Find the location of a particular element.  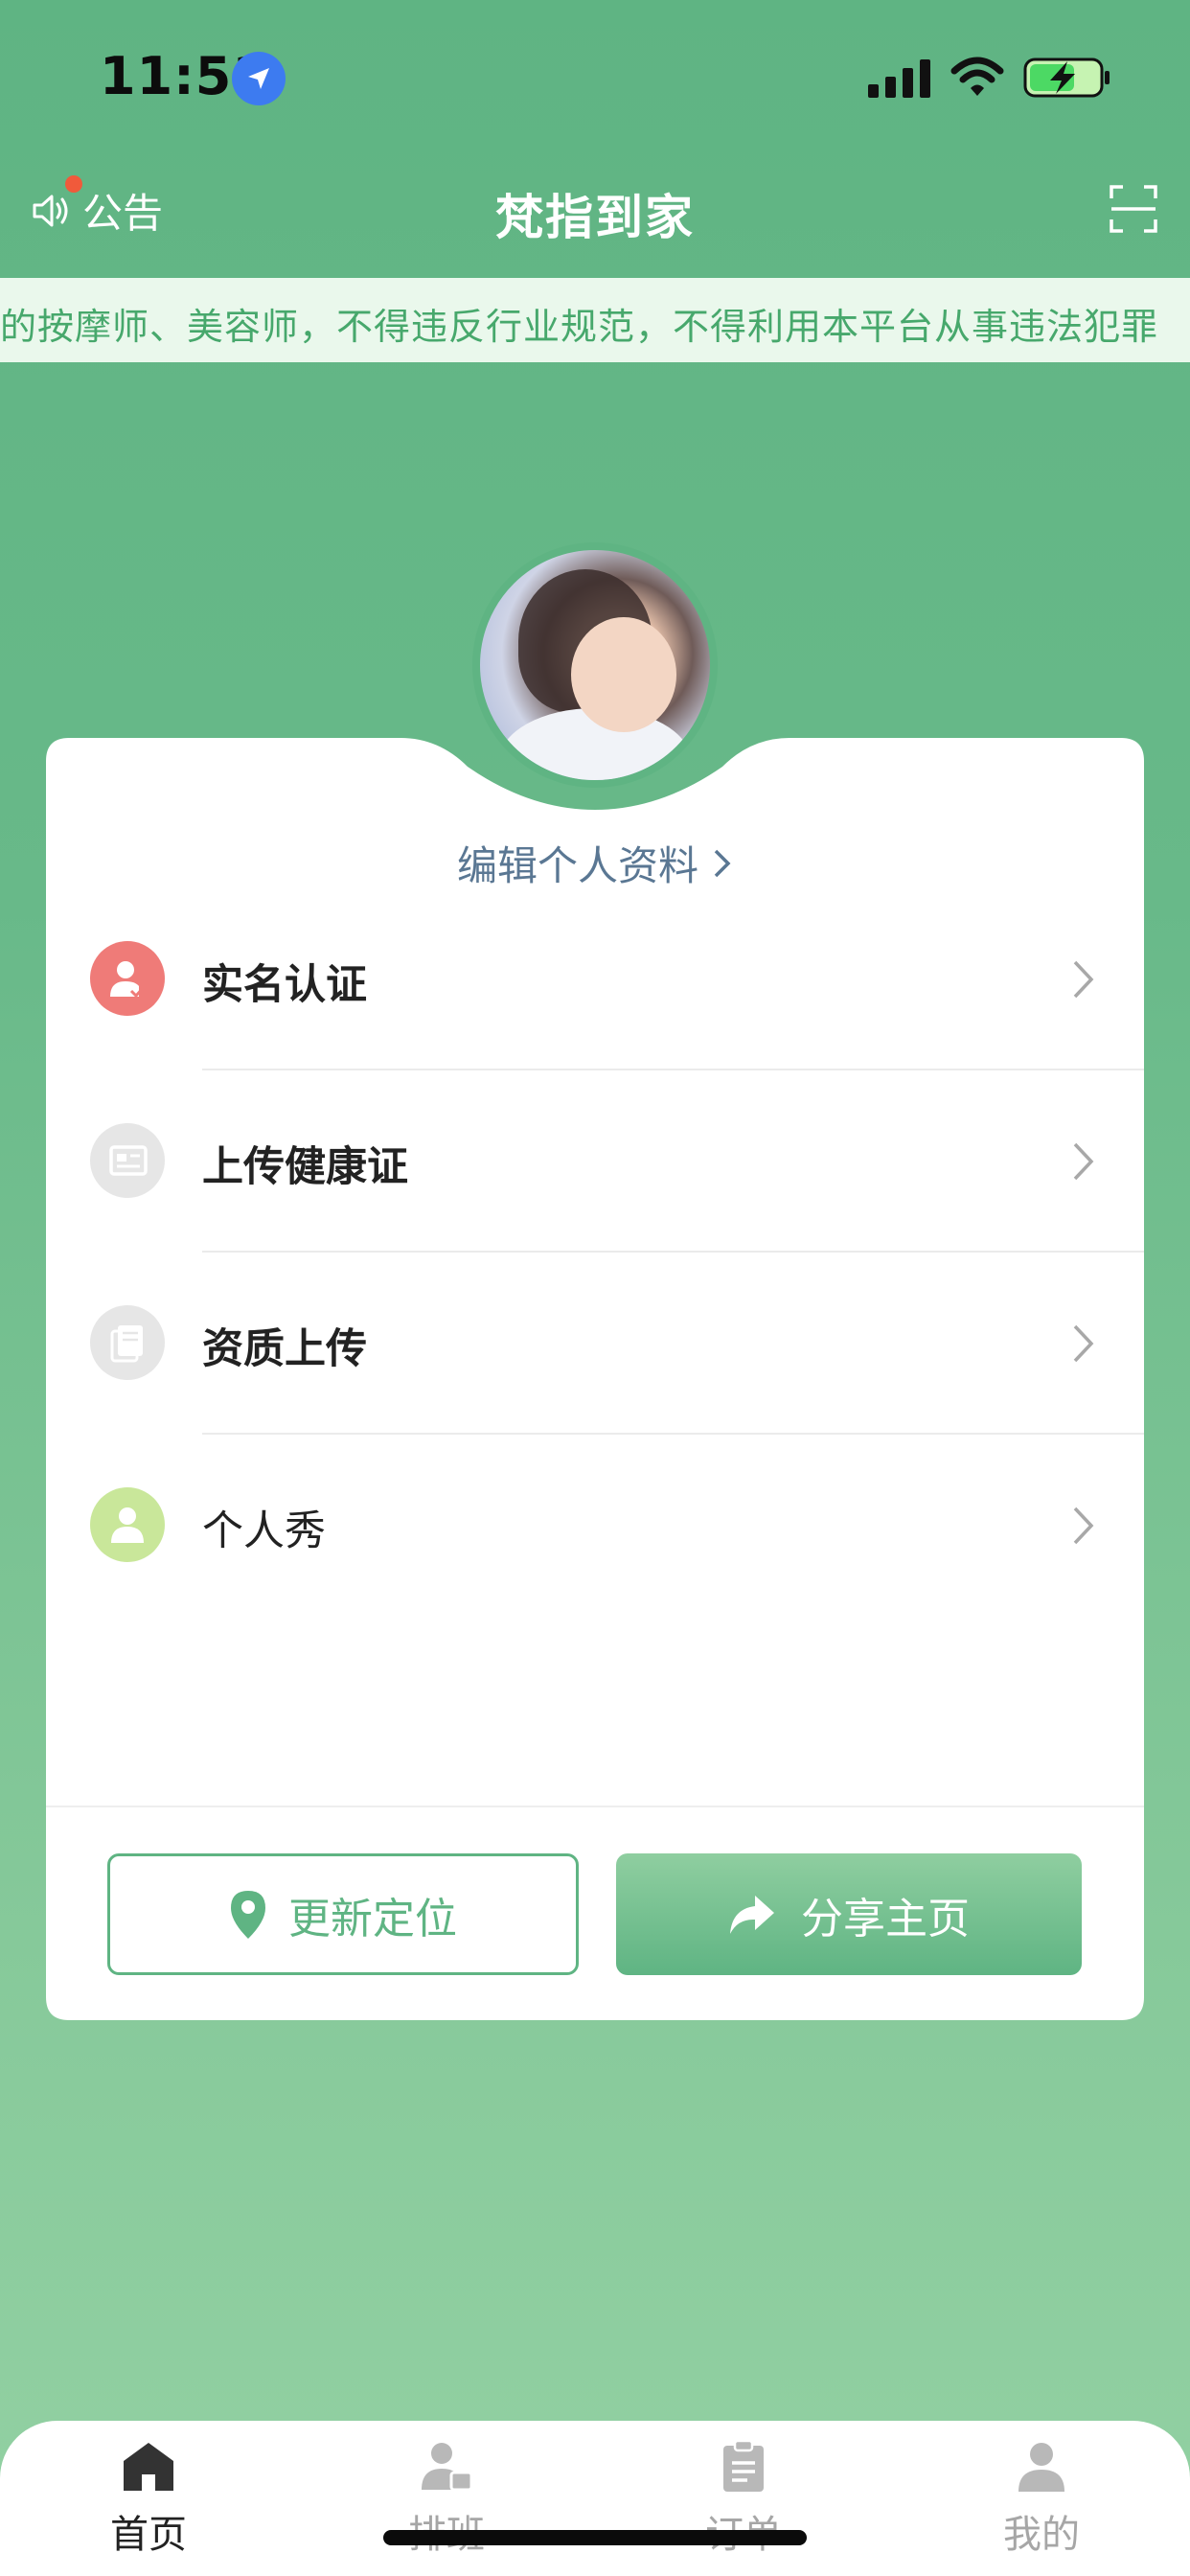

card-divider is located at coordinates (595, 1806).